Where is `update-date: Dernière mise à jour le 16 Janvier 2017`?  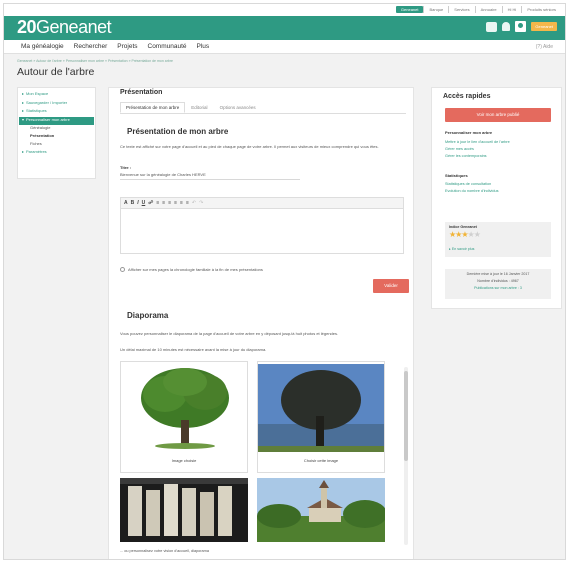
update-date: Dernière mise à jour le 16 Janvier 2017 is located at coordinates (498, 274).